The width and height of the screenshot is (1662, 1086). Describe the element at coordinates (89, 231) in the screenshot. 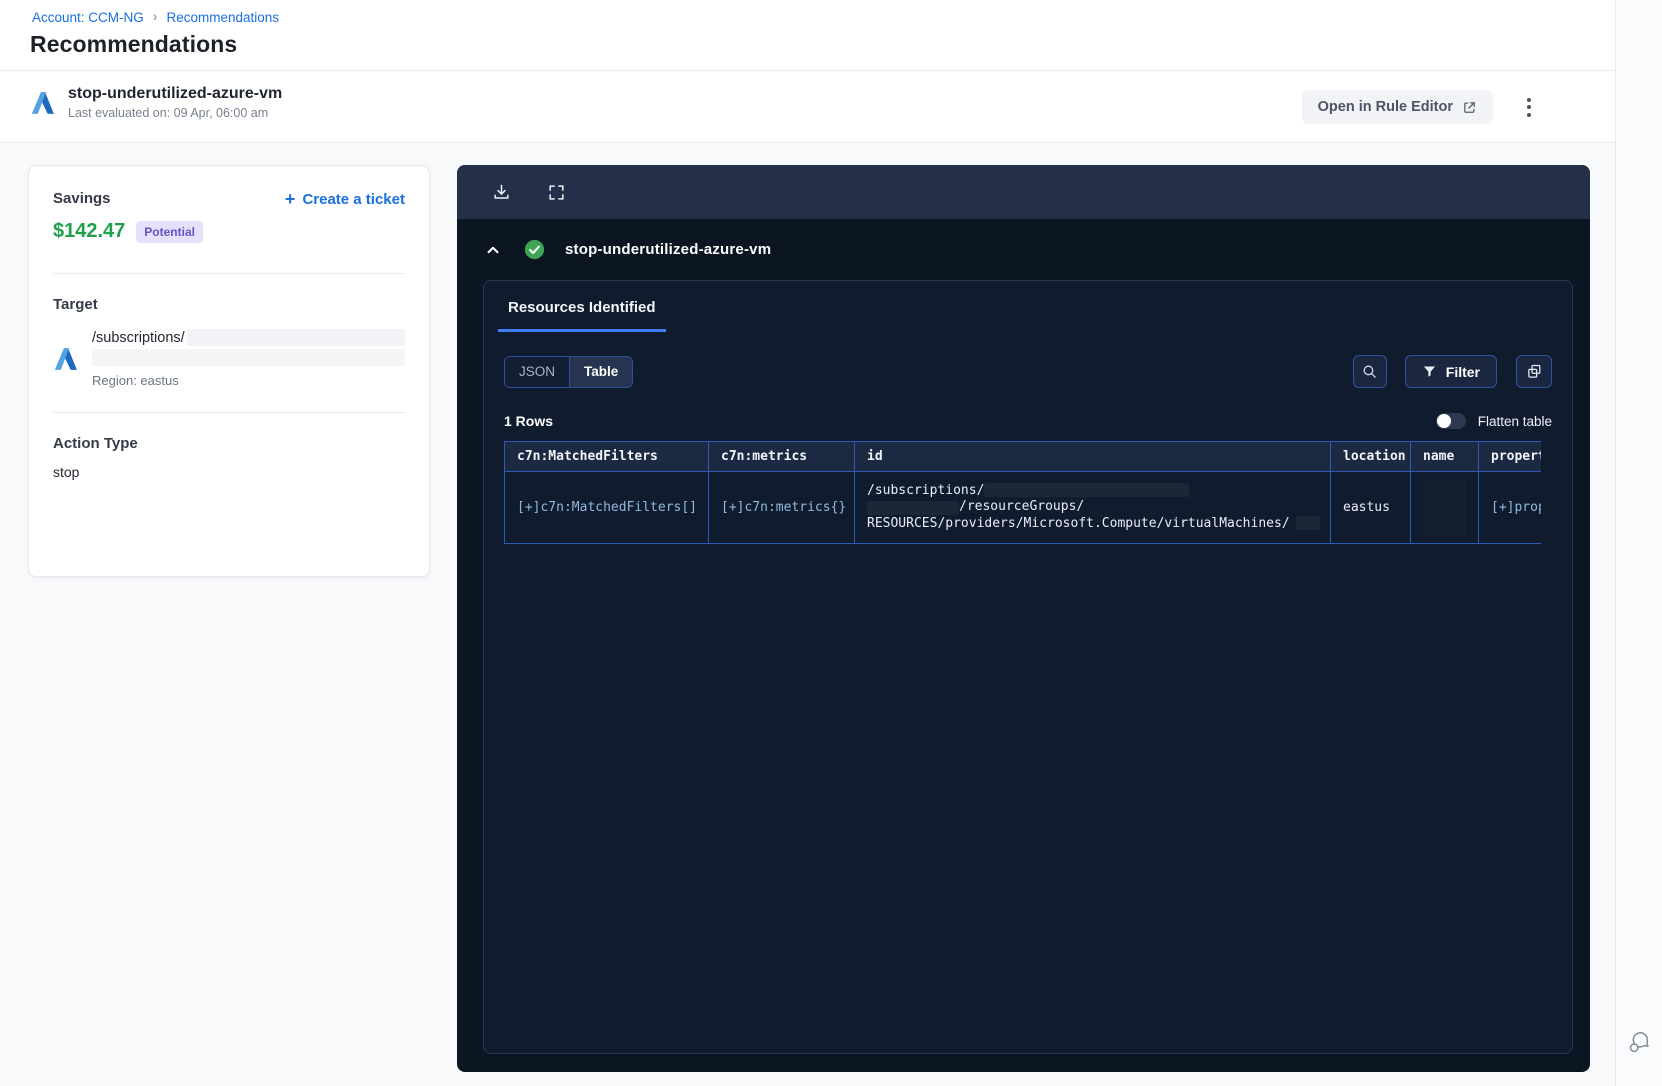

I see `savings-amount: $142.47` at that location.